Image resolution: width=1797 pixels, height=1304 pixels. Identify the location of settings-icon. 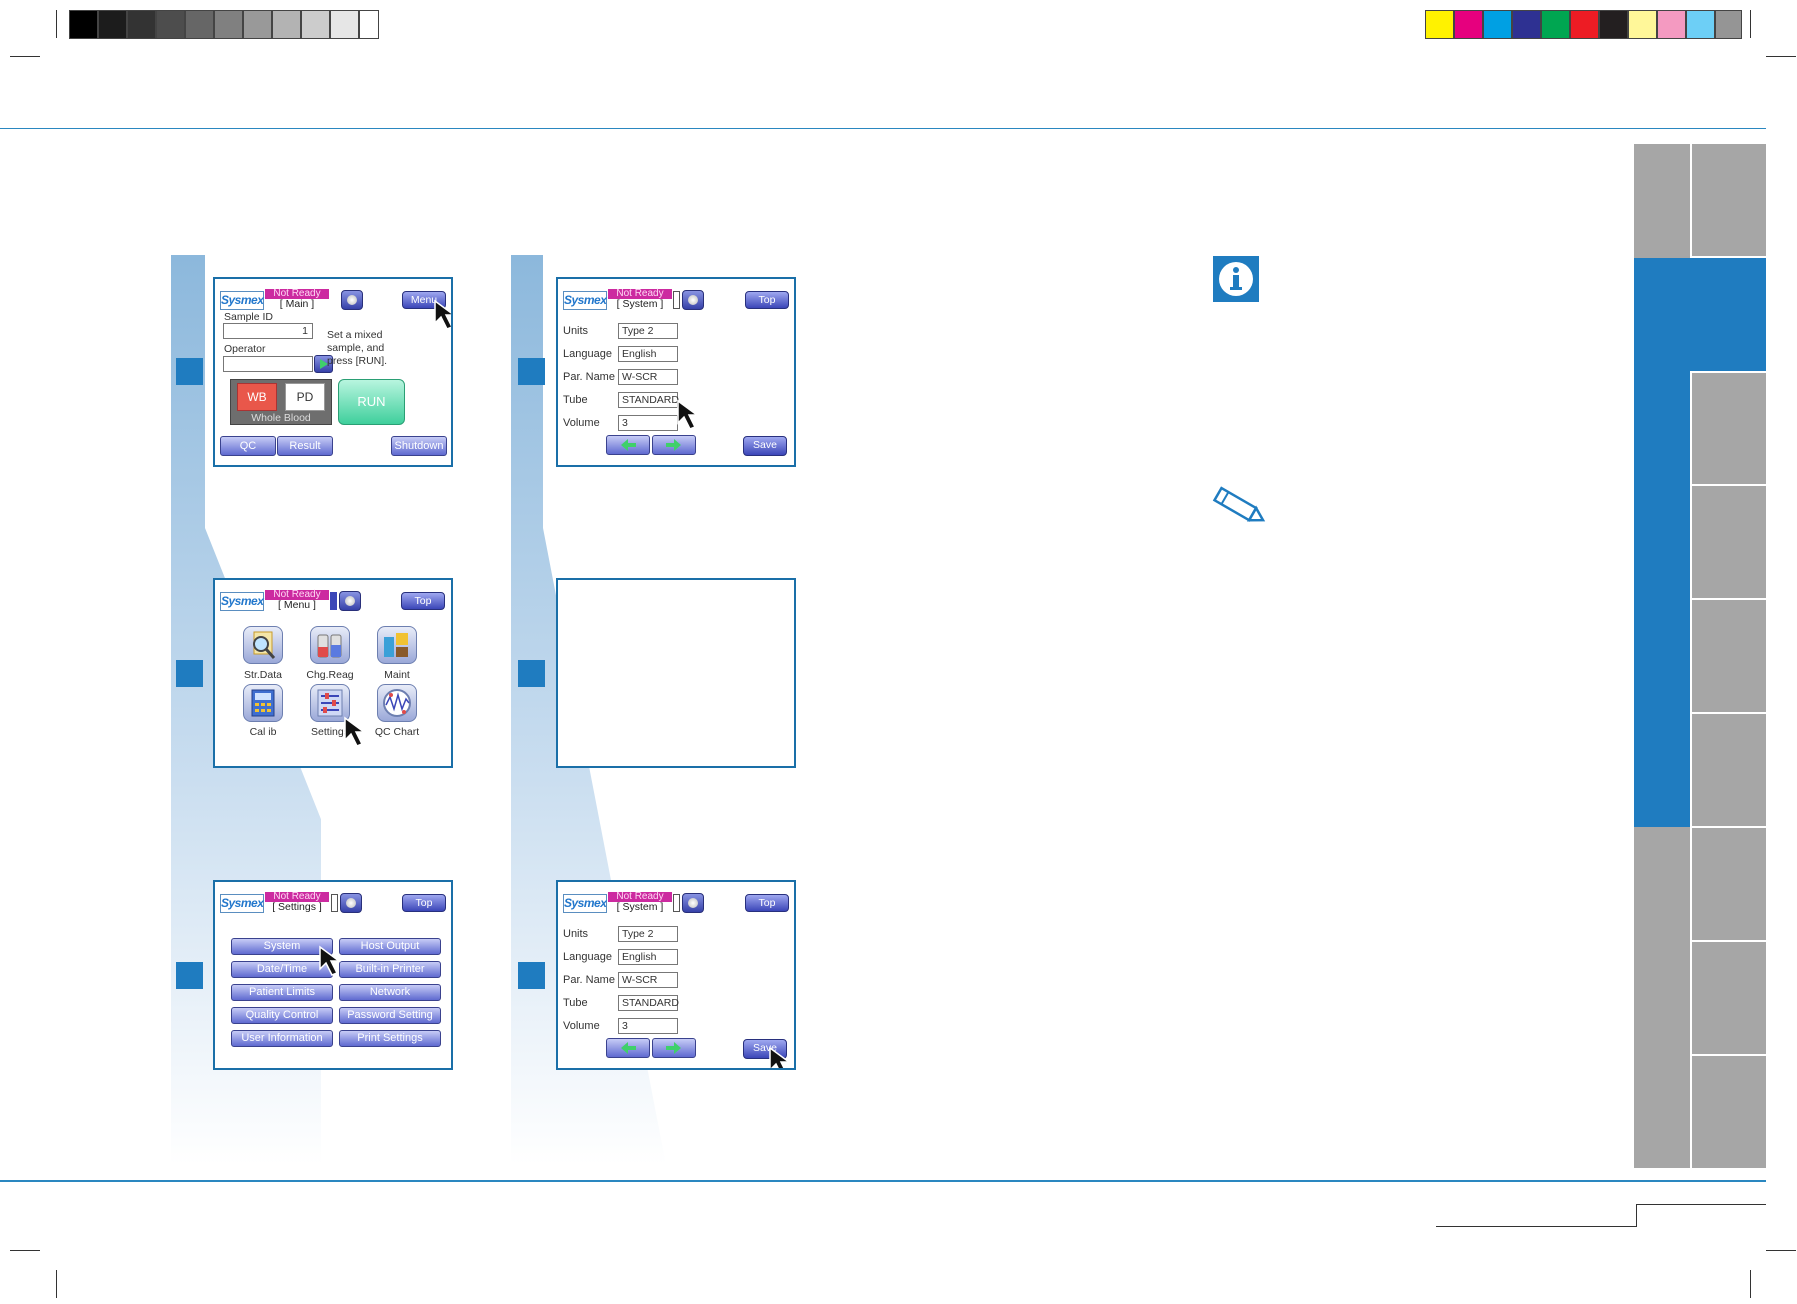
(330, 703).